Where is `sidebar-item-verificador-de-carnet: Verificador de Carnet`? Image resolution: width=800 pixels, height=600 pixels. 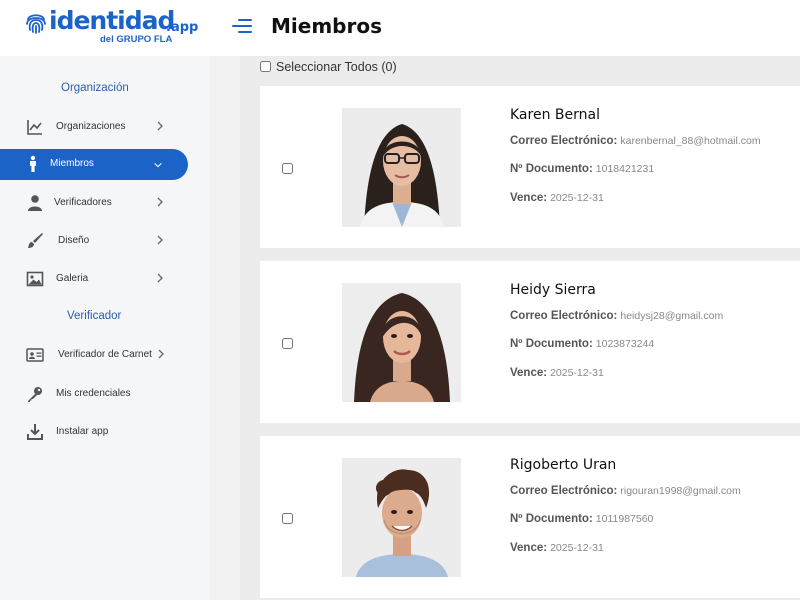
sidebar-item-verificador-de-carnet: Verificador de Carnet is located at coordinates (94, 355).